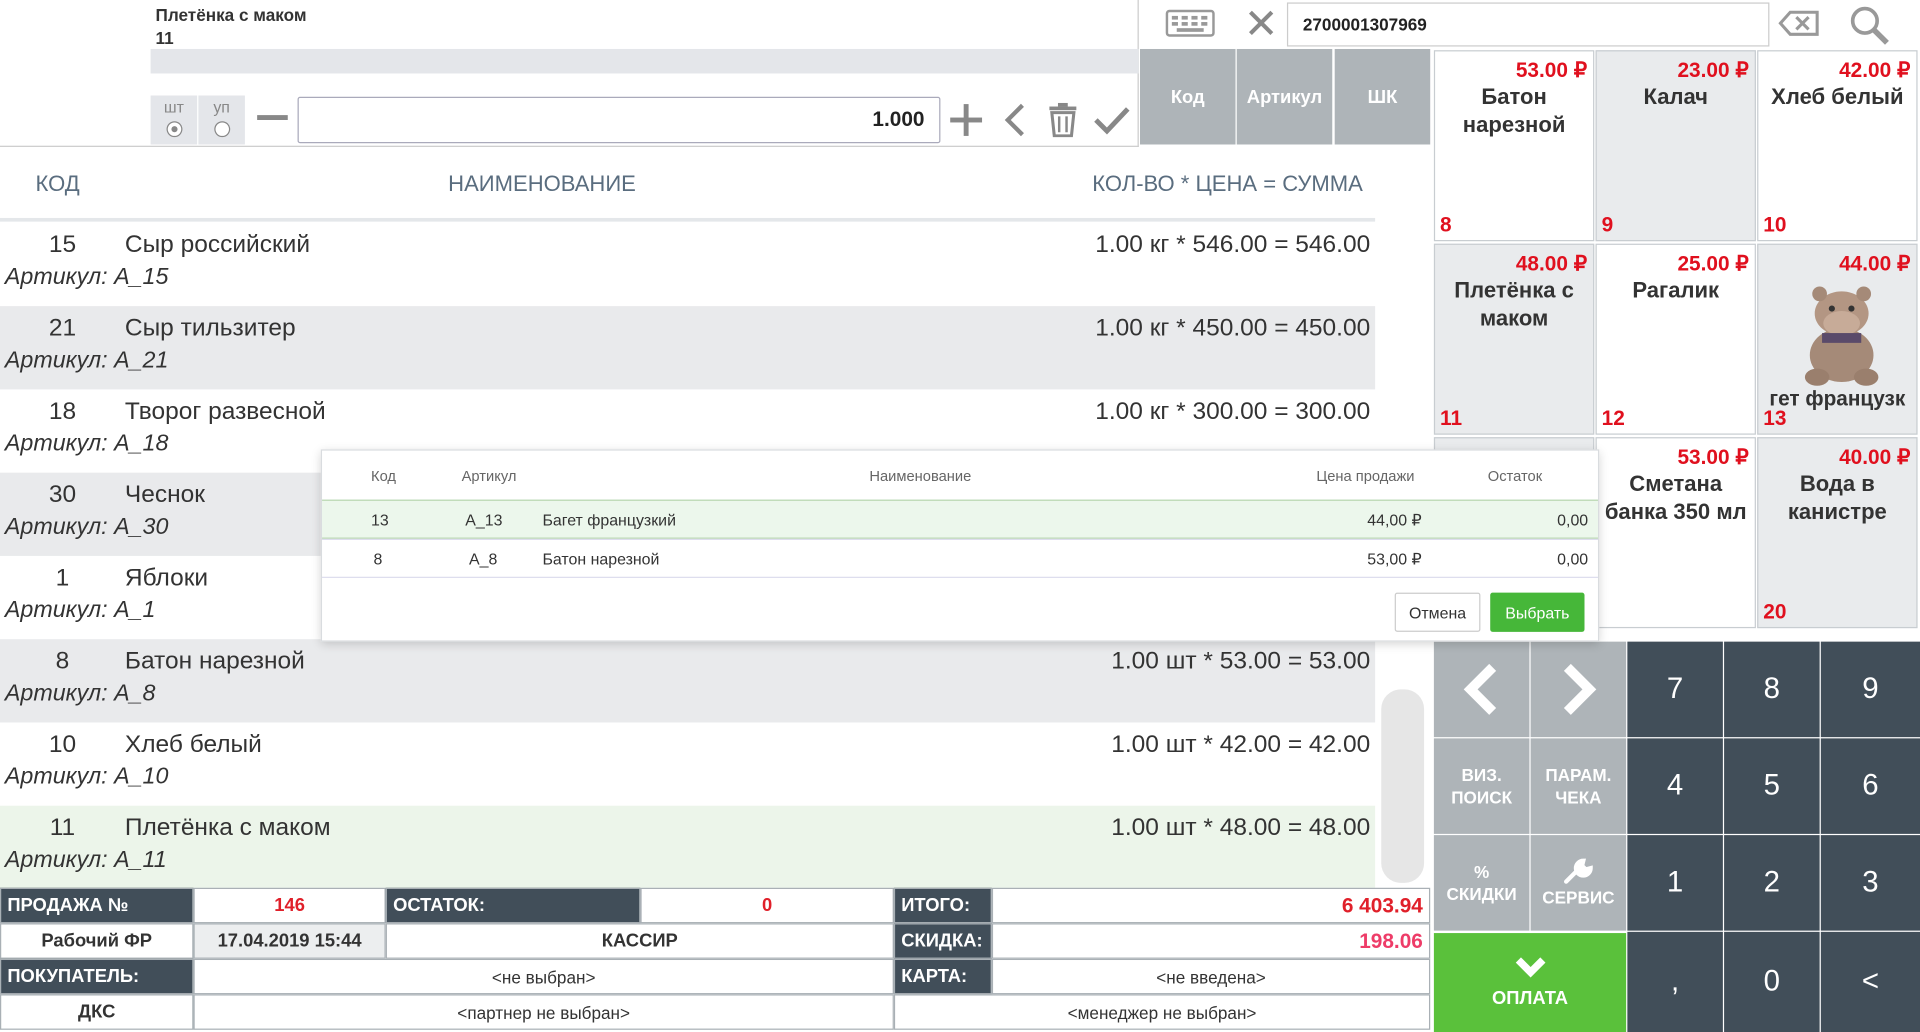 This screenshot has width=1920, height=1032. Describe the element at coordinates (1188, 96) in the screenshot. I see `search-by-code-tab: Код` at that location.